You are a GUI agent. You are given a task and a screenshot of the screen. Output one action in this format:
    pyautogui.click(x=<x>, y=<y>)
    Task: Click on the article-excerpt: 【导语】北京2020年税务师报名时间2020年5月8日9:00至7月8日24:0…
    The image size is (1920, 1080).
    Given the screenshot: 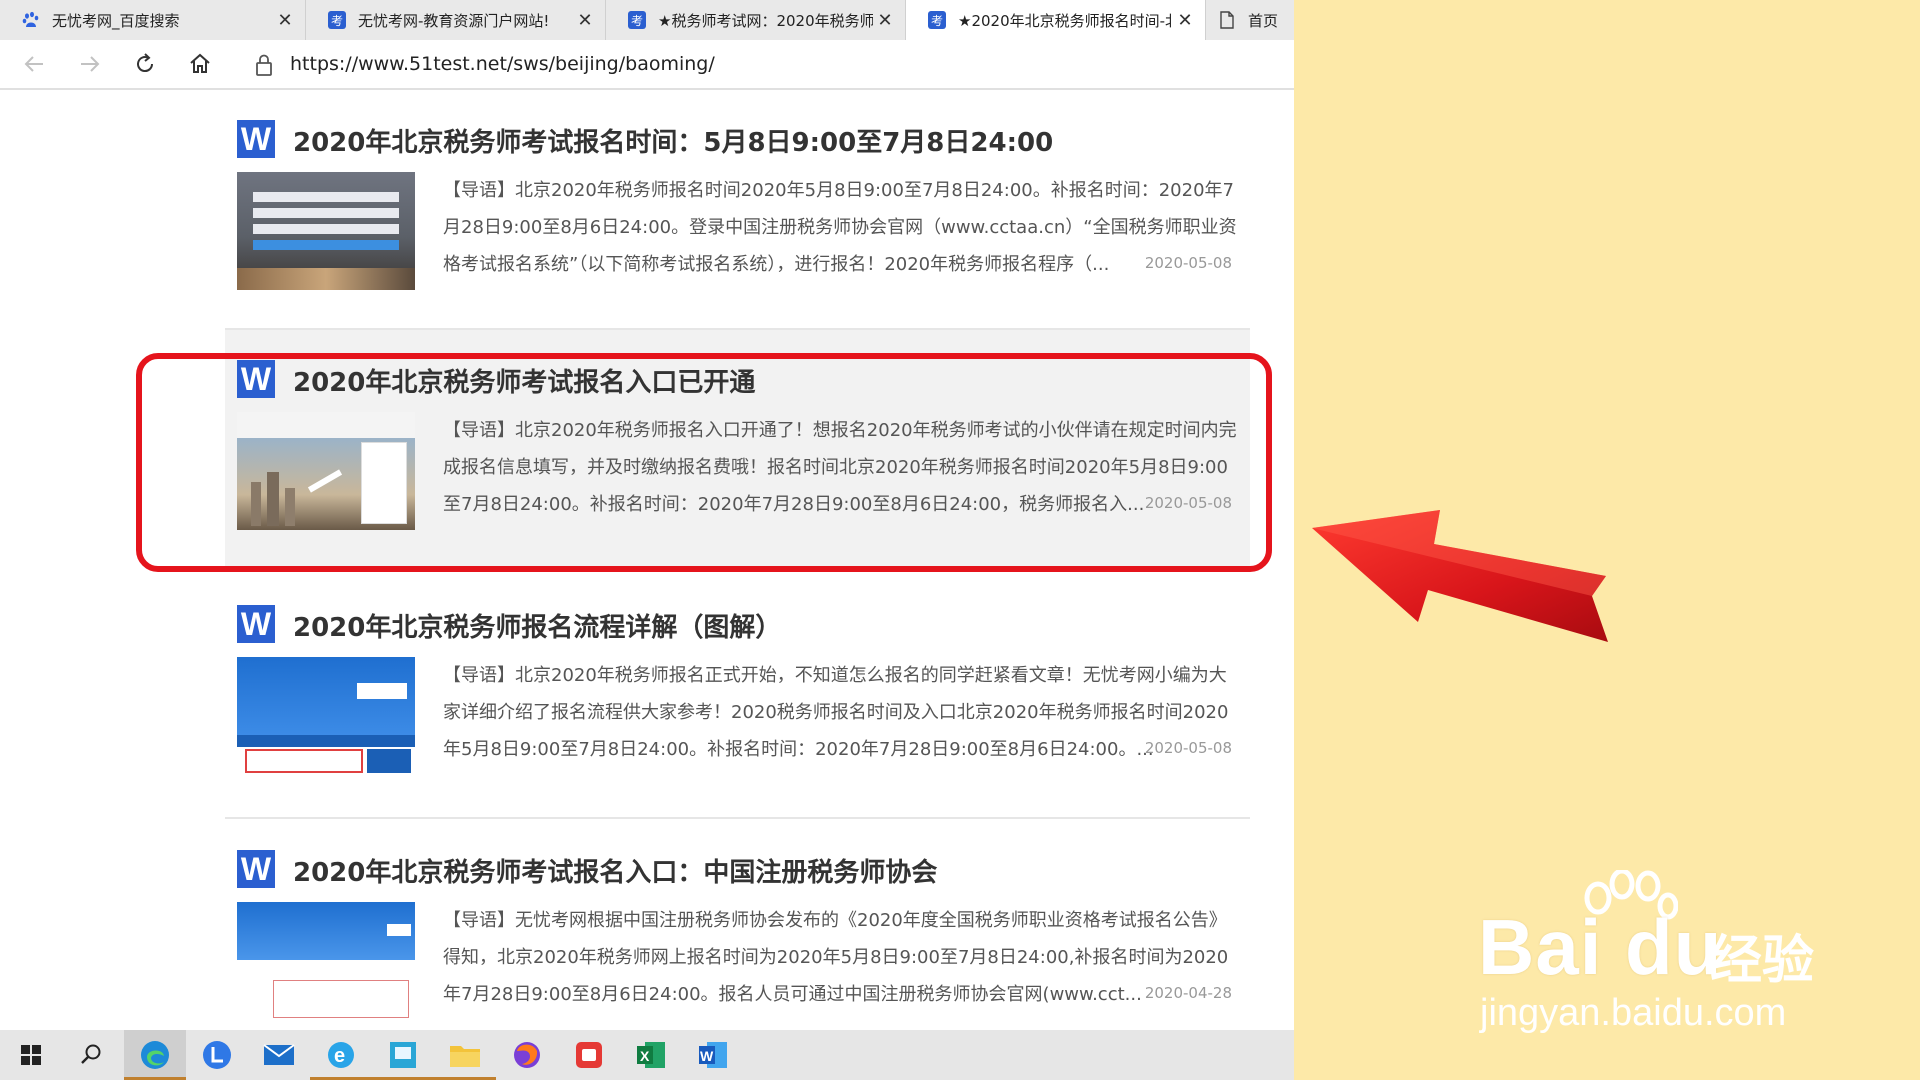 What is the action you would take?
    pyautogui.click(x=840, y=227)
    